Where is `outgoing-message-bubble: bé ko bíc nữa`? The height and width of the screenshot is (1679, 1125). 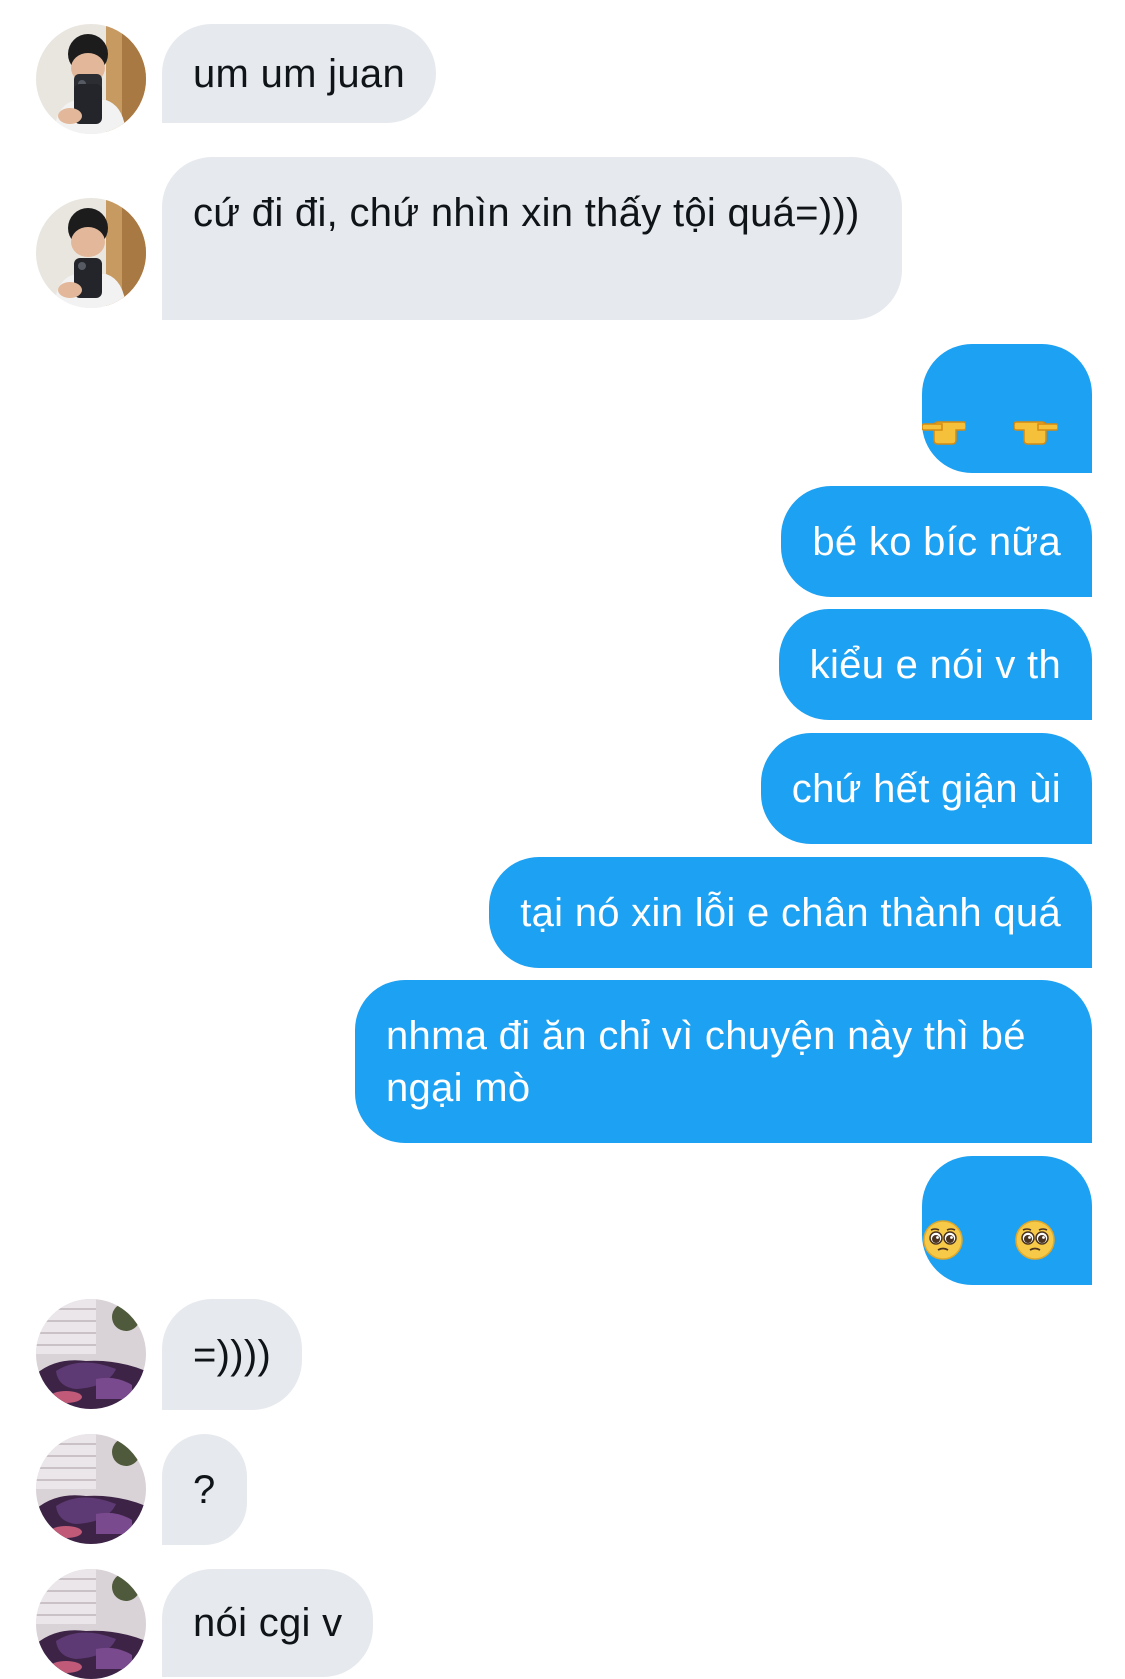
outgoing-message-bubble: bé ko bíc nữa is located at coordinates (936, 541).